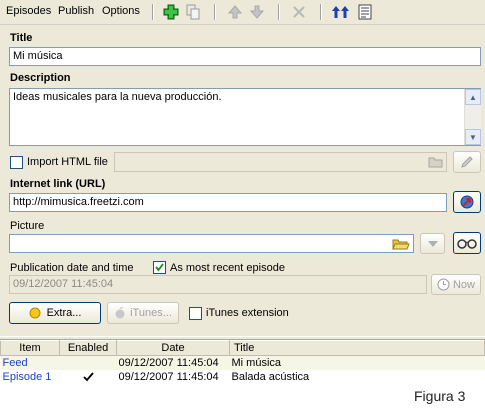  Describe the element at coordinates (88, 348) in the screenshot. I see `column-header-enabled: Enabled` at that location.